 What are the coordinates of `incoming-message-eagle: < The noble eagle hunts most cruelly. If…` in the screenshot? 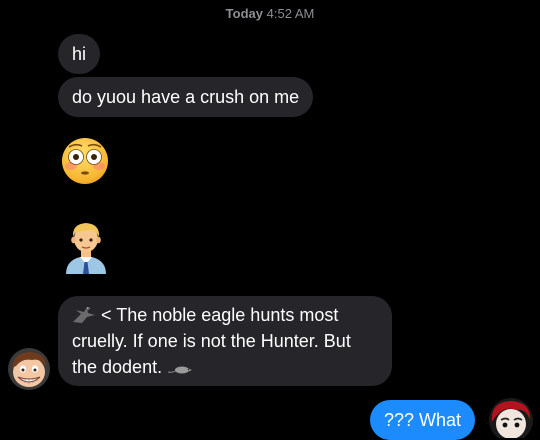 It's located at (225, 341).